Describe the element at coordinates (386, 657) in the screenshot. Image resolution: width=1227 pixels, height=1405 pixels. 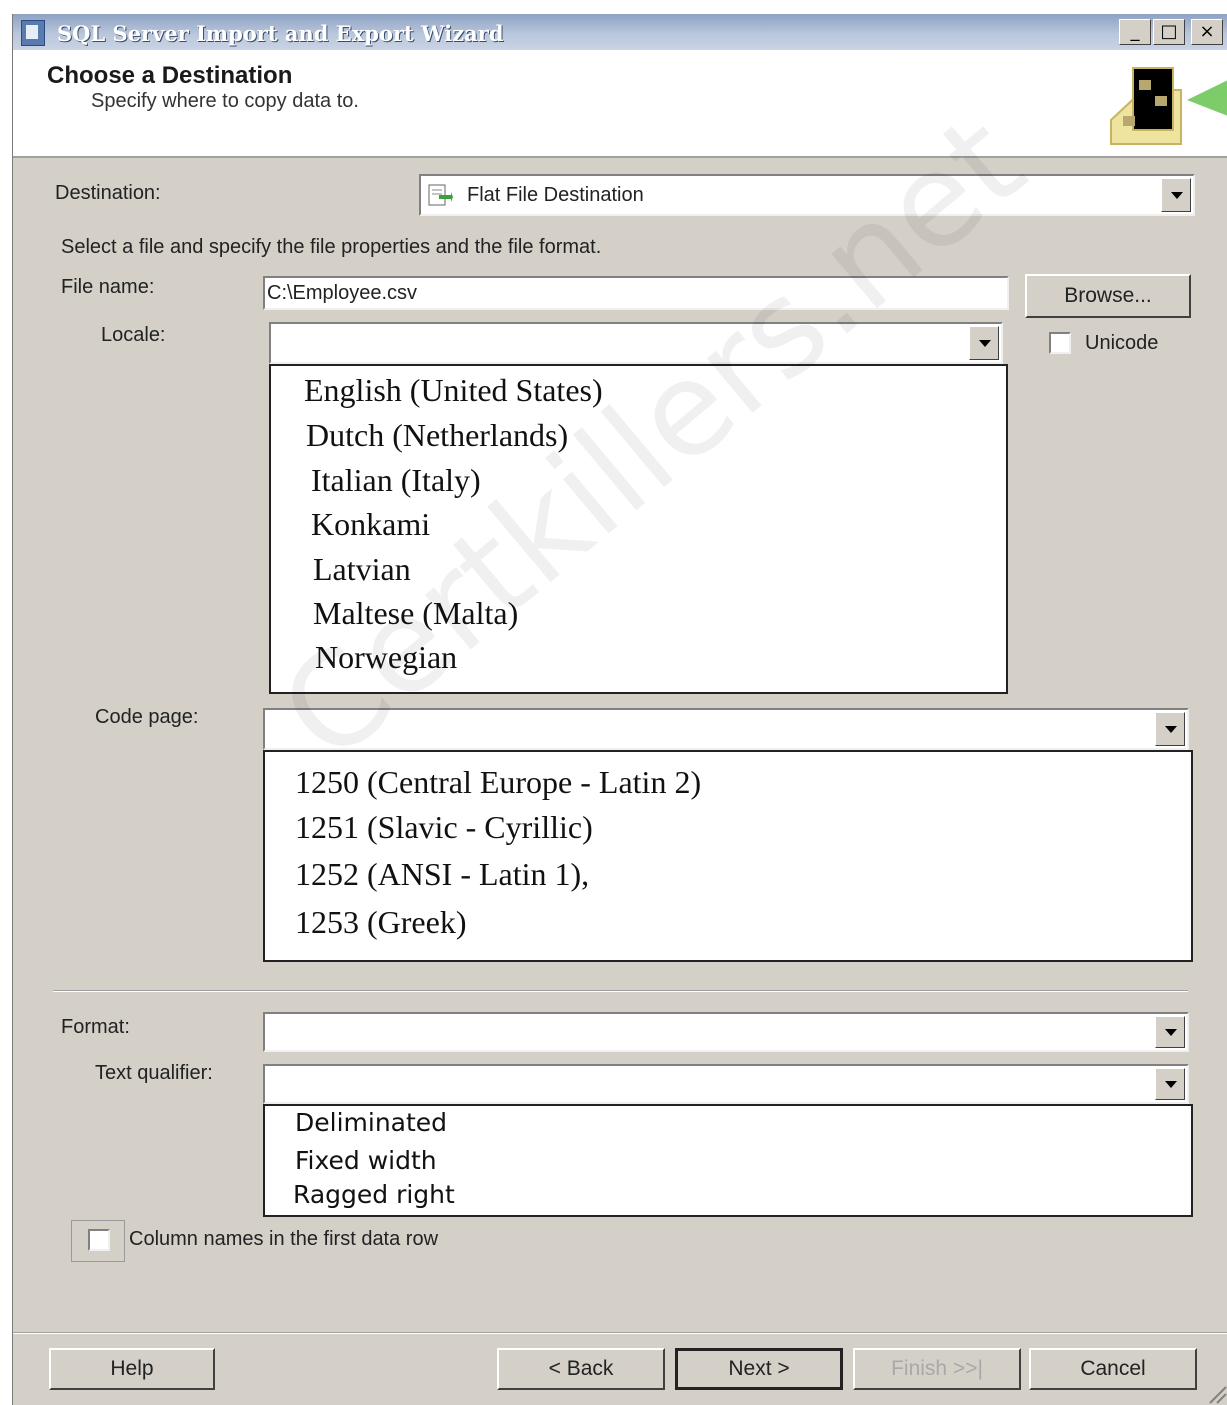
I see `list-item: Norwegian` at that location.